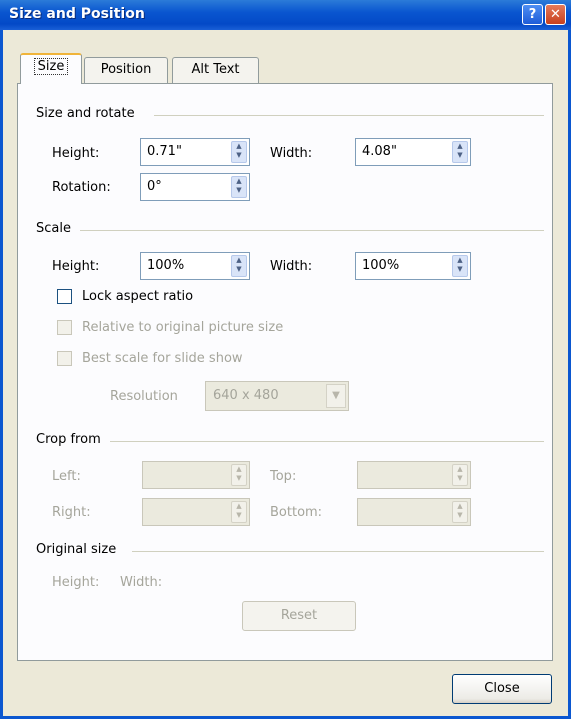 This screenshot has width=571, height=719. I want to click on close-icon: ✕, so click(555, 14).